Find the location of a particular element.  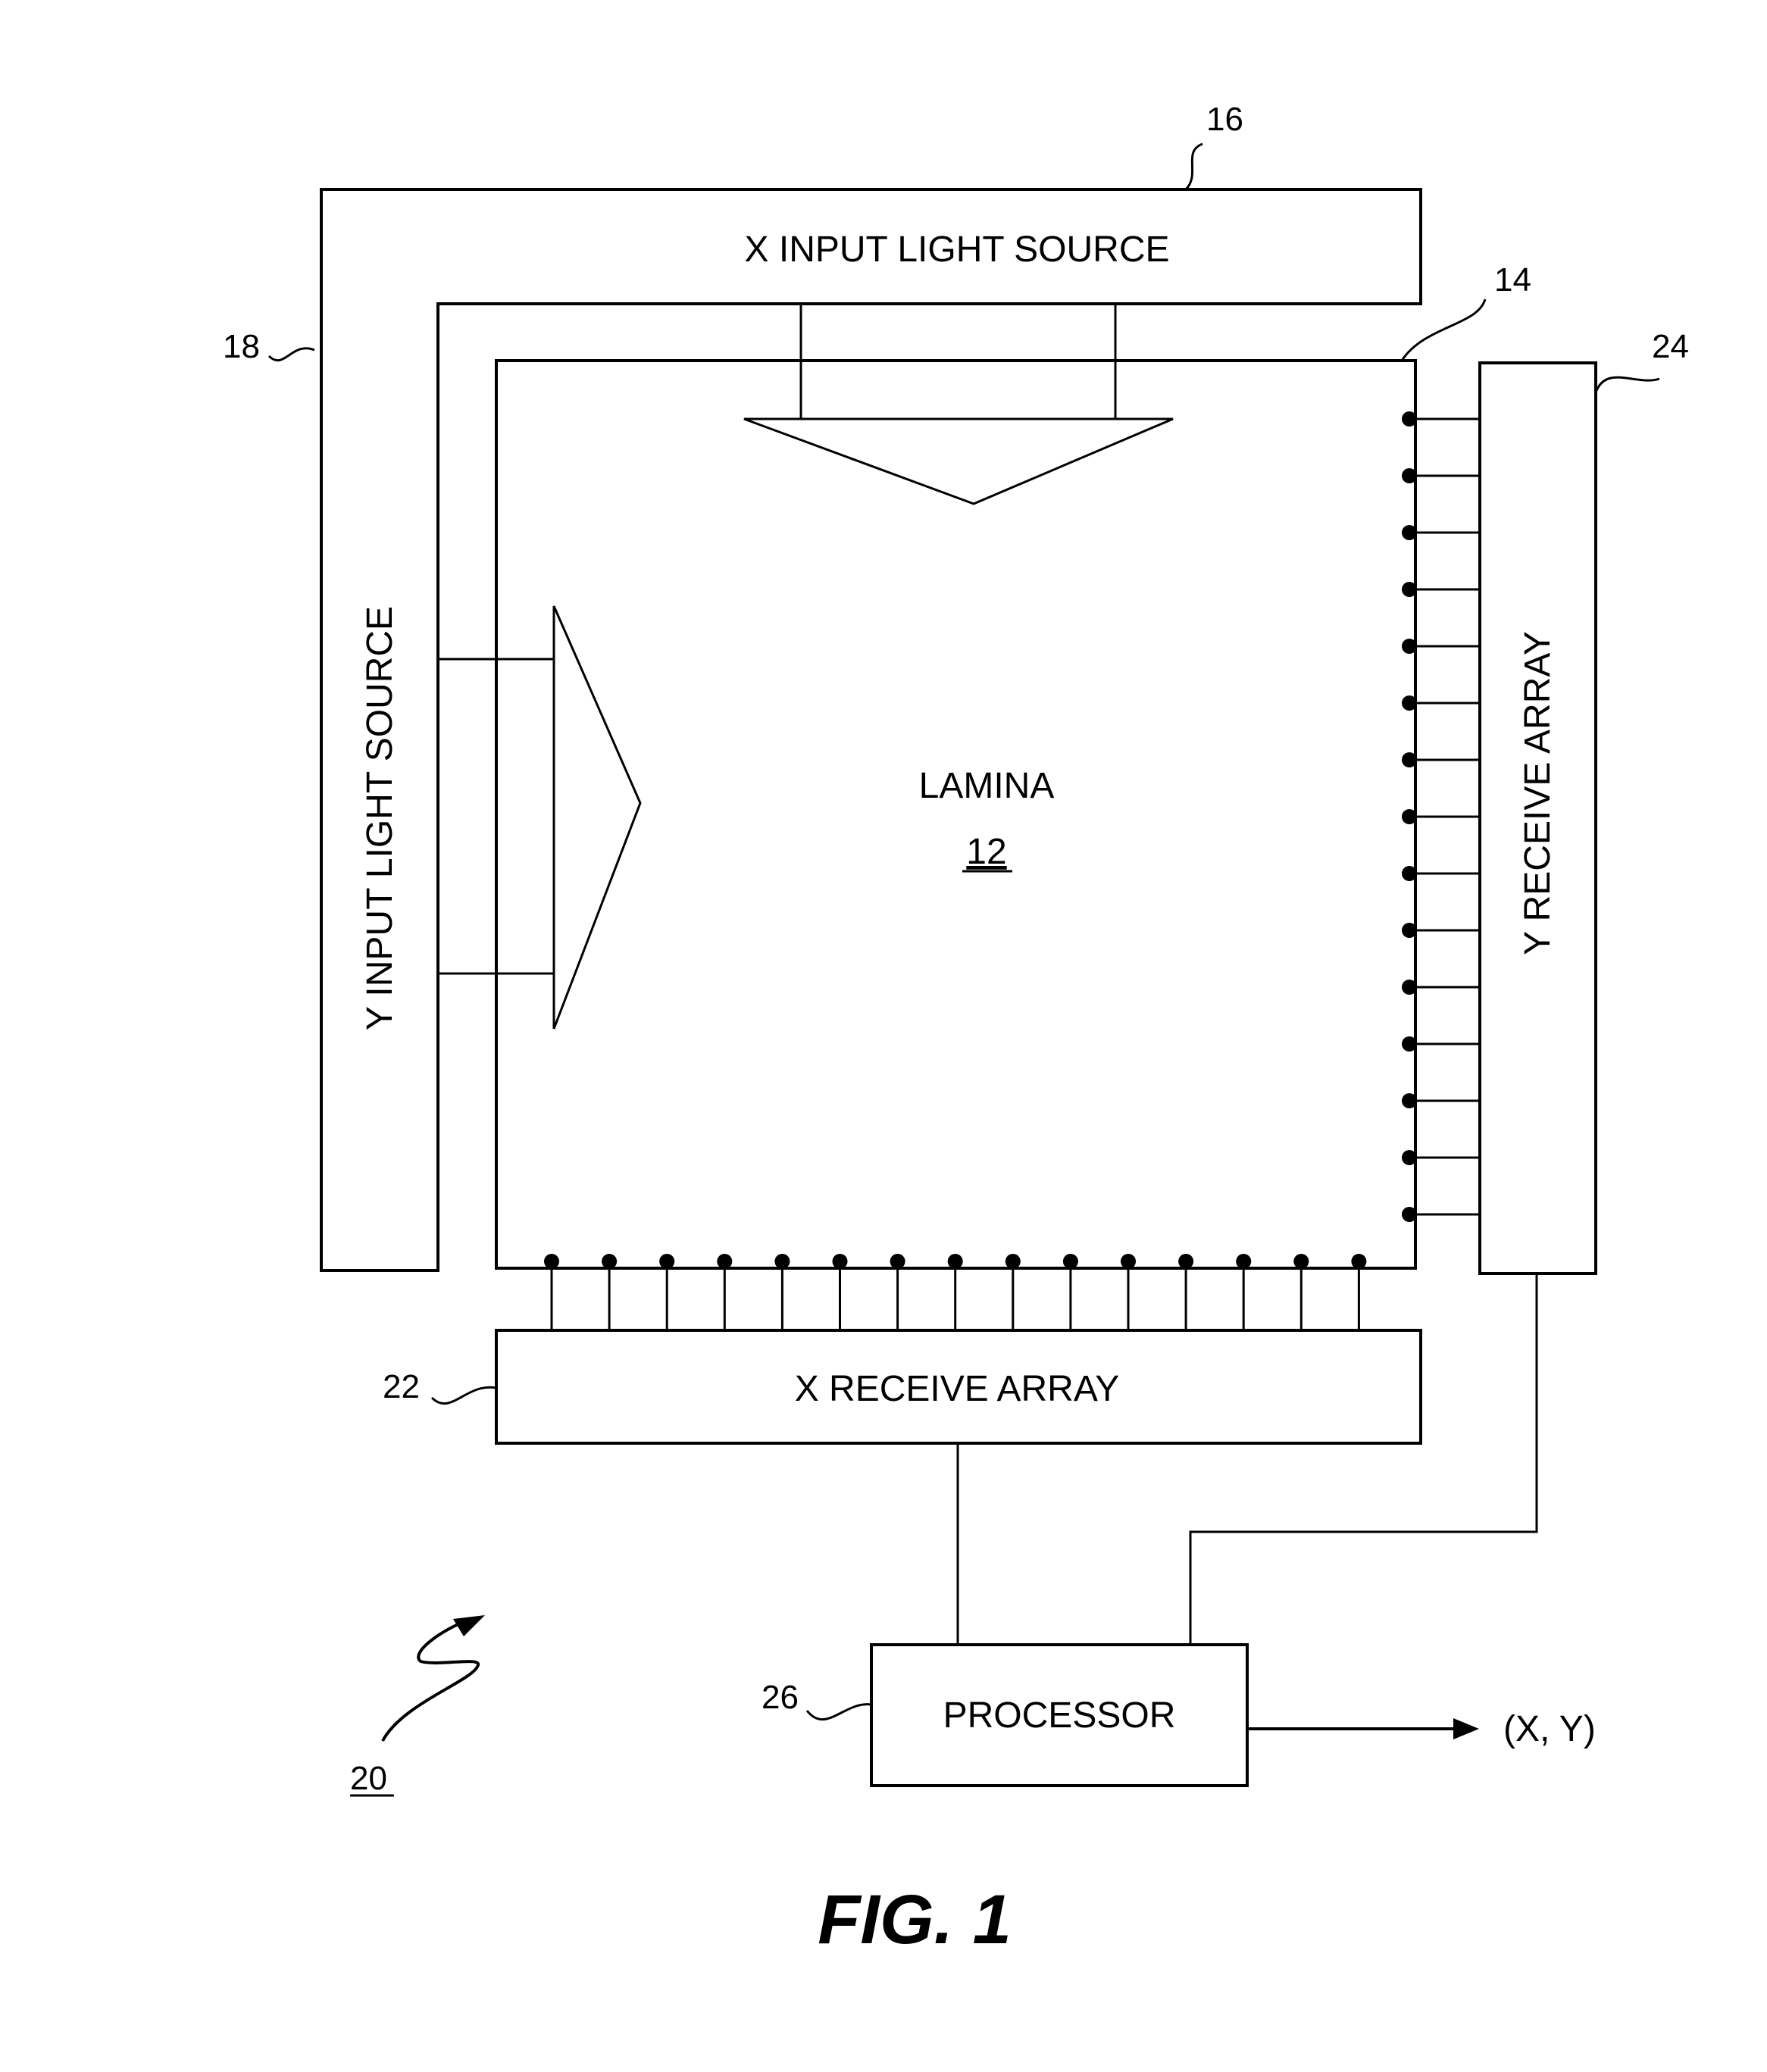

y-receive-label: Y RECEIVE ARRAY is located at coordinates (1538, 793).